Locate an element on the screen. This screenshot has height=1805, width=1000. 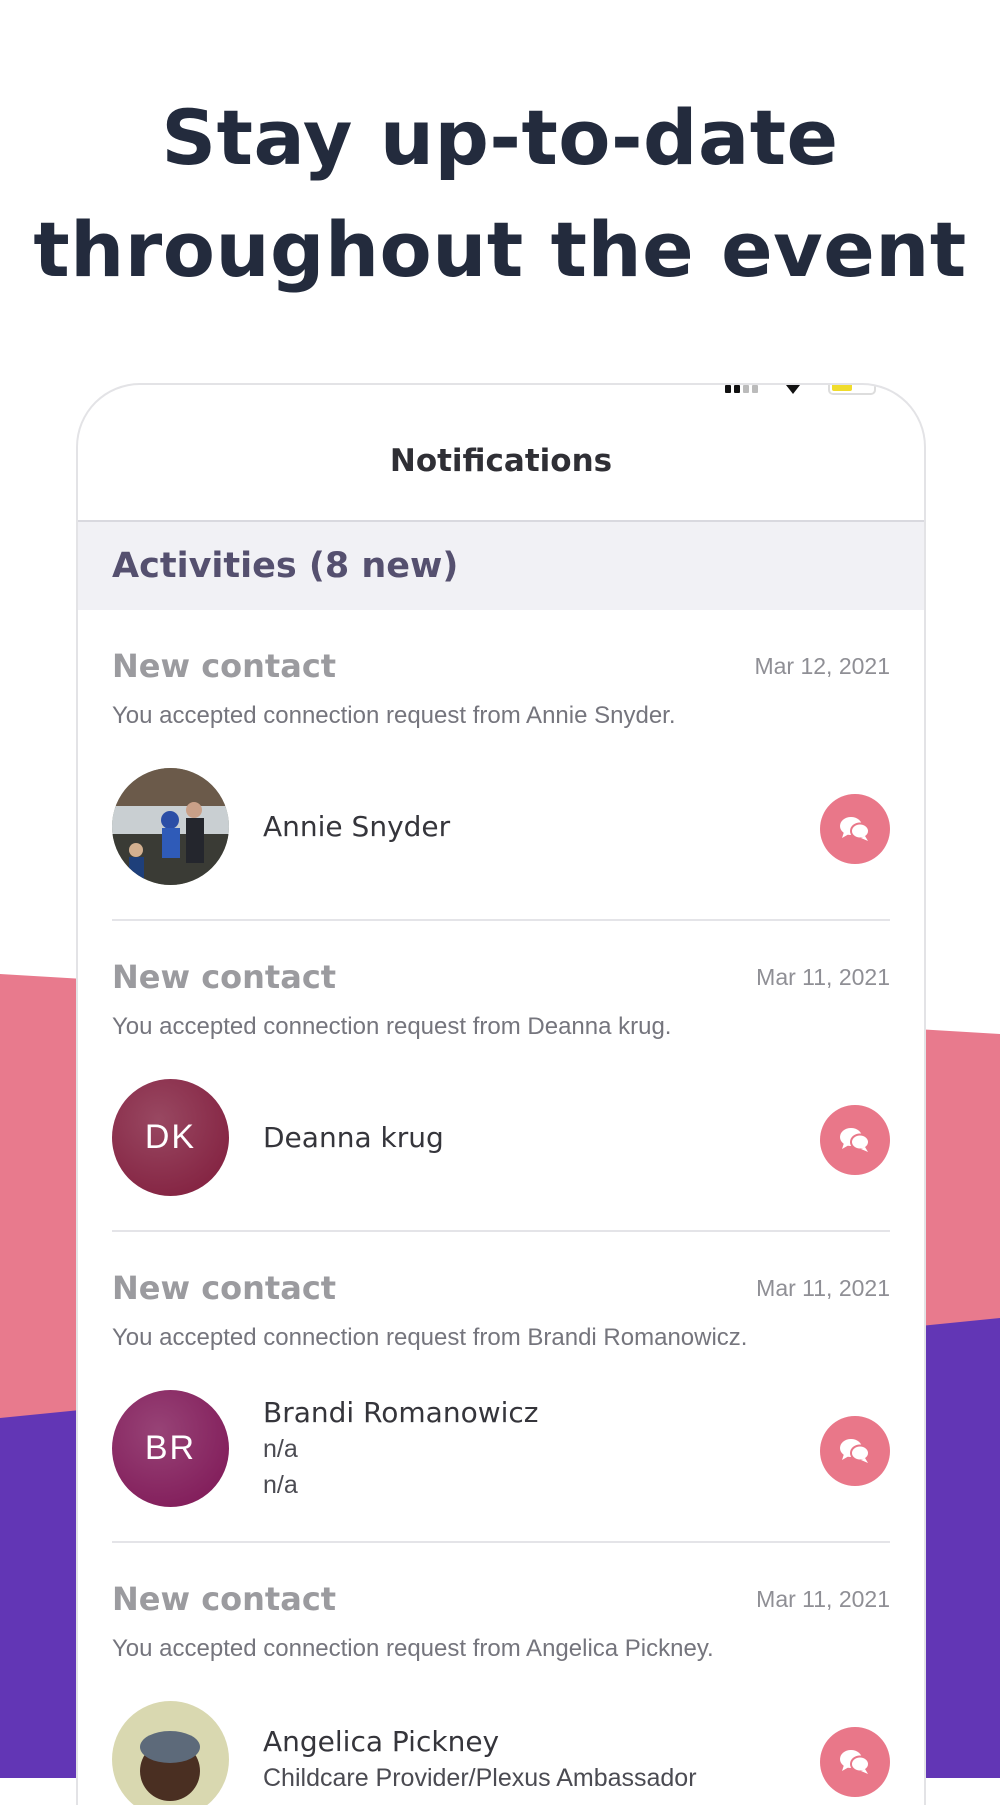
section-header-activities: Activities (8 new) is located at coordinates (501, 566).